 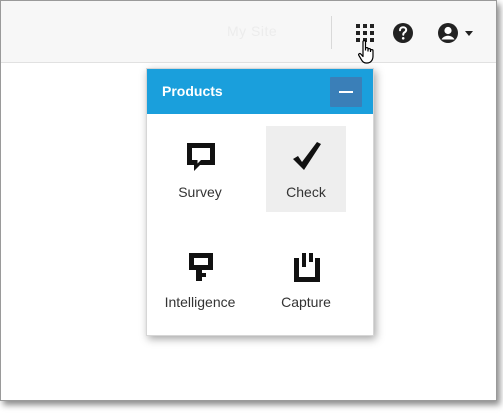 I want to click on product-tile-survey: Survey, so click(x=200, y=169).